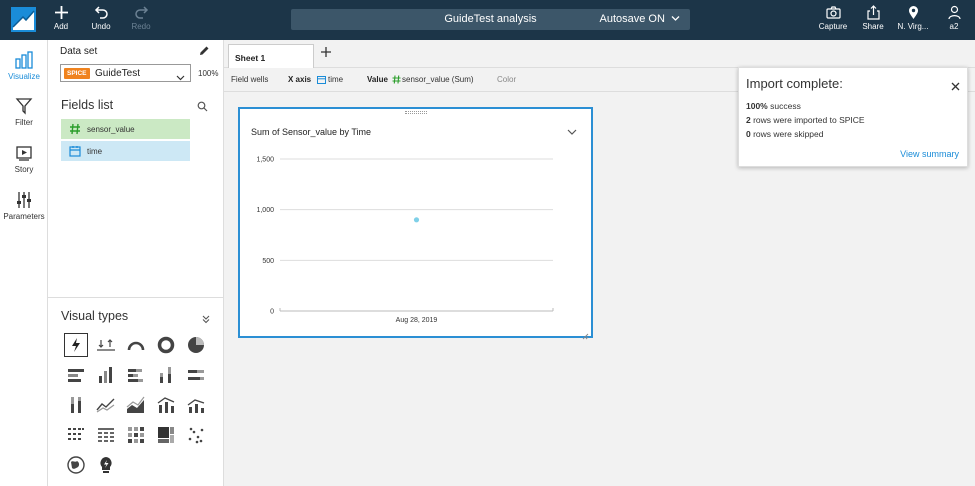  Describe the element at coordinates (141, 12) in the screenshot. I see `redo-icon` at that location.